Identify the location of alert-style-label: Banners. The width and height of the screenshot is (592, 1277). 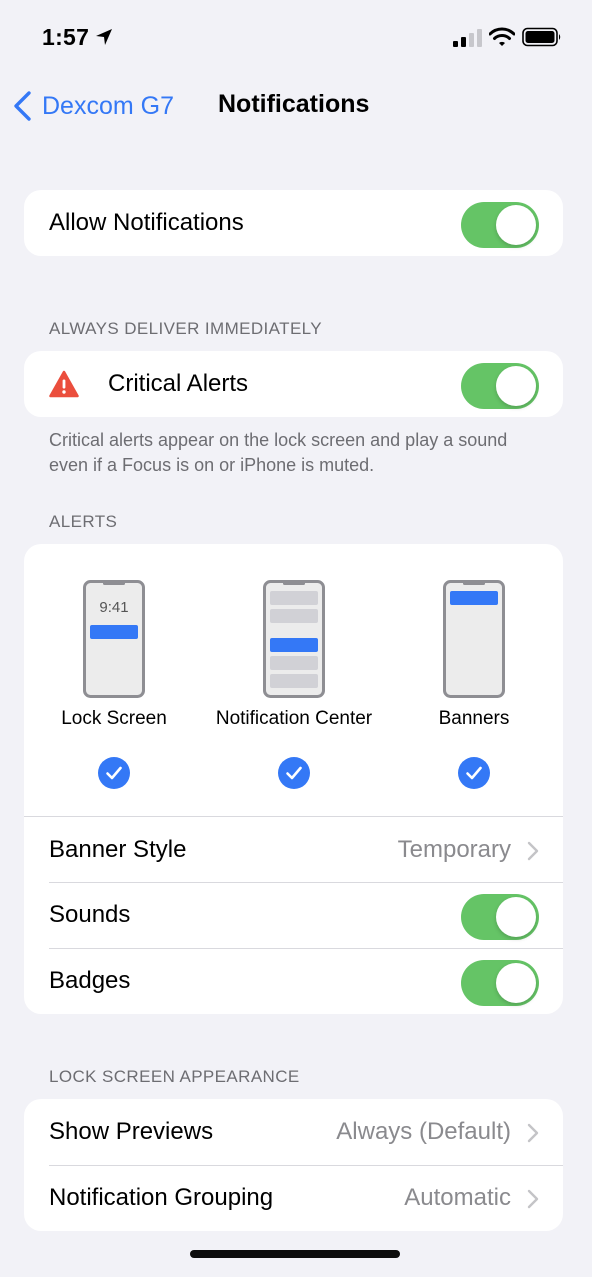
(474, 718).